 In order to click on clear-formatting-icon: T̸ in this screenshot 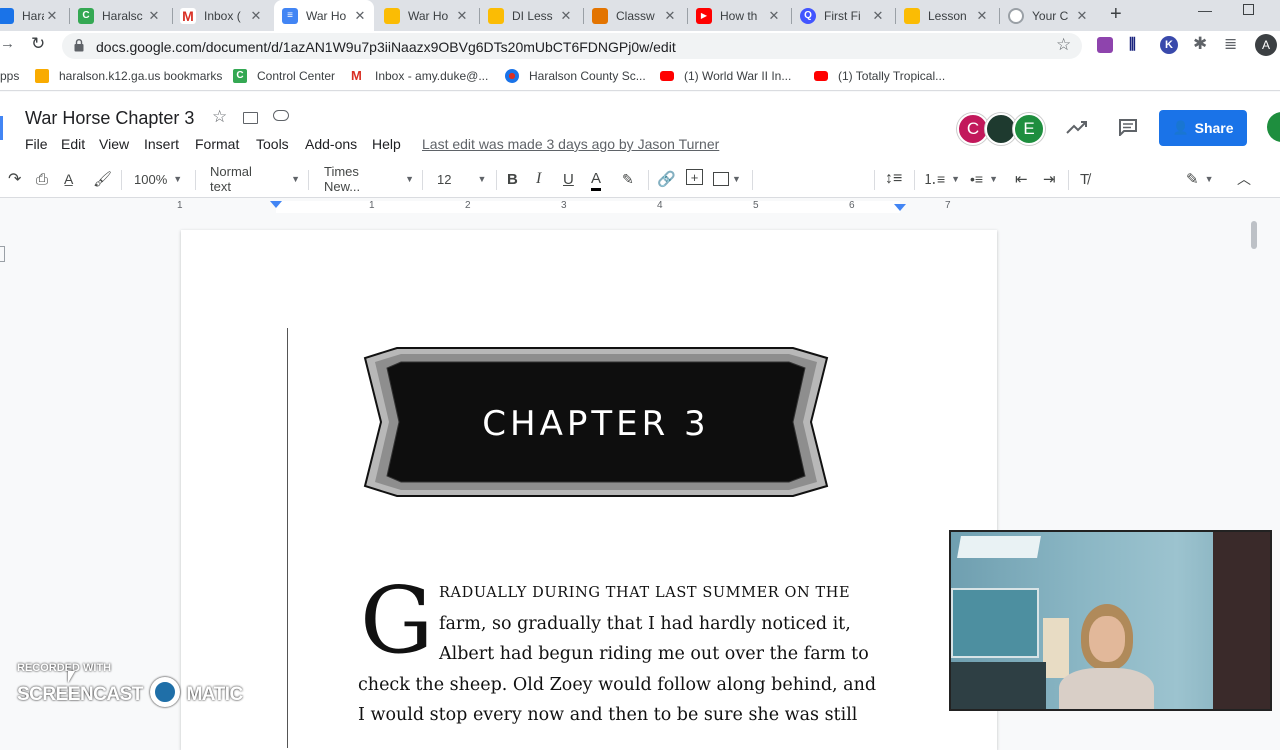, I will do `click(1084, 179)`.